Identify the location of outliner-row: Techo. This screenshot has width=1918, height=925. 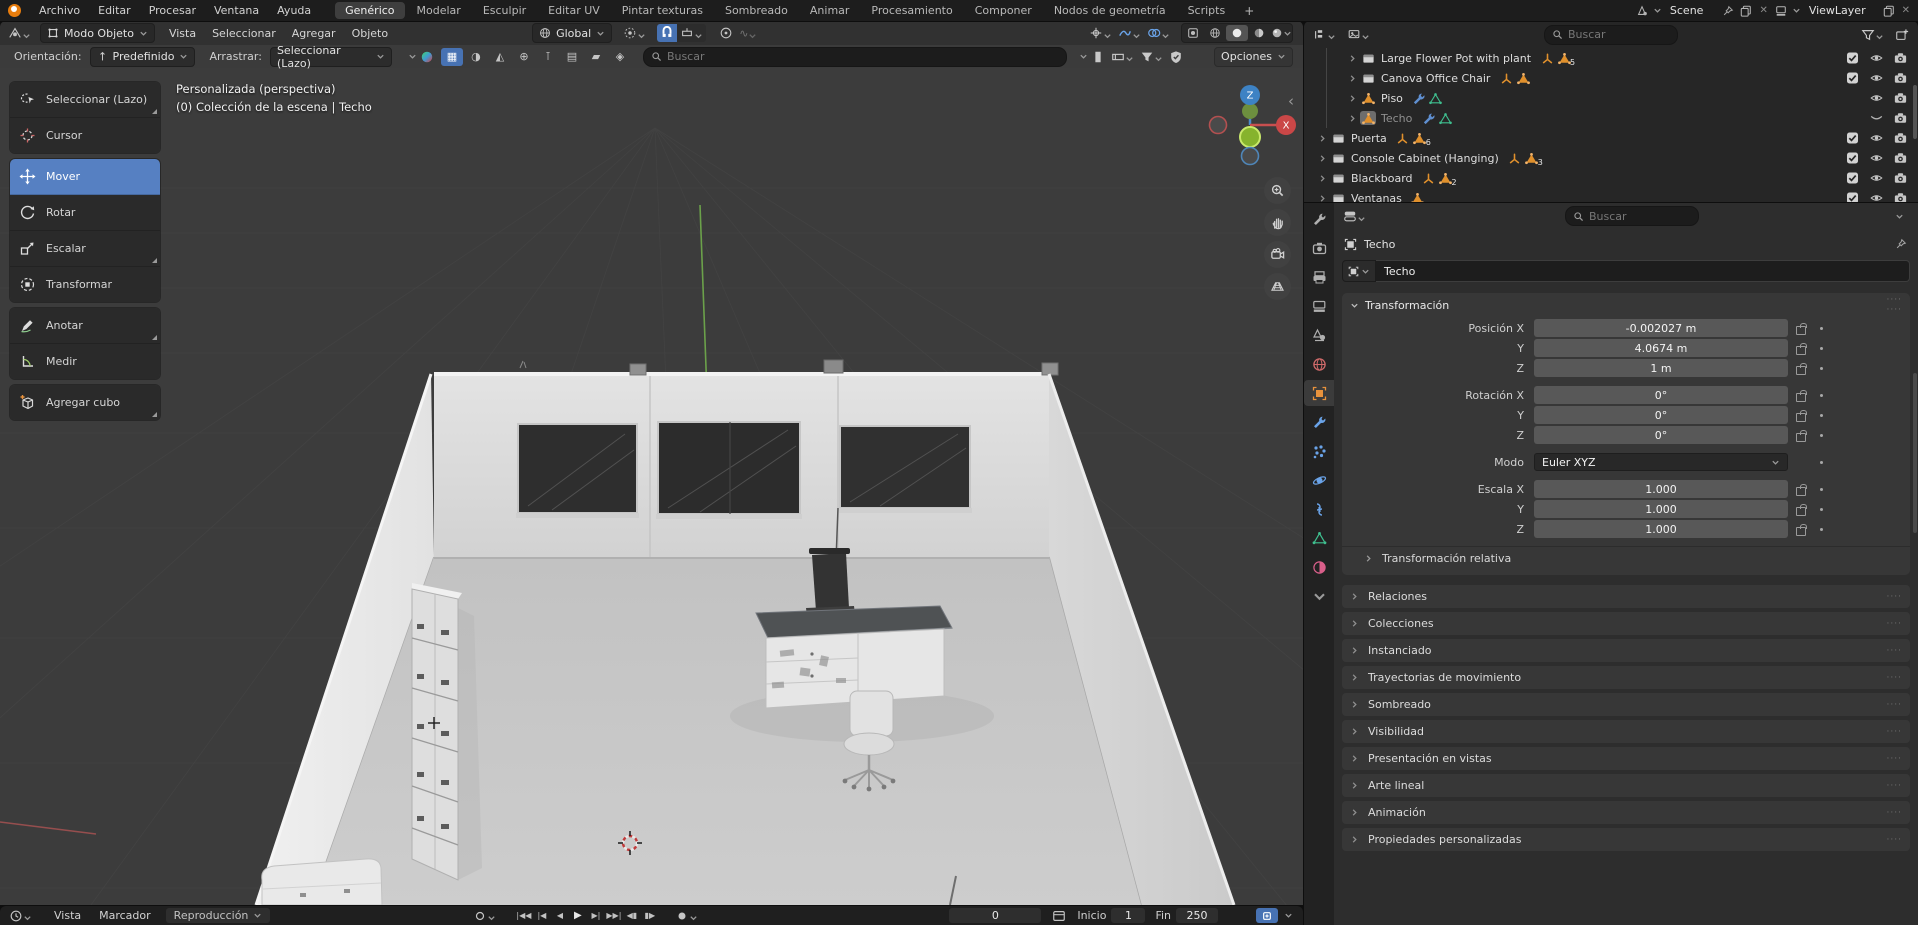
(1611, 118).